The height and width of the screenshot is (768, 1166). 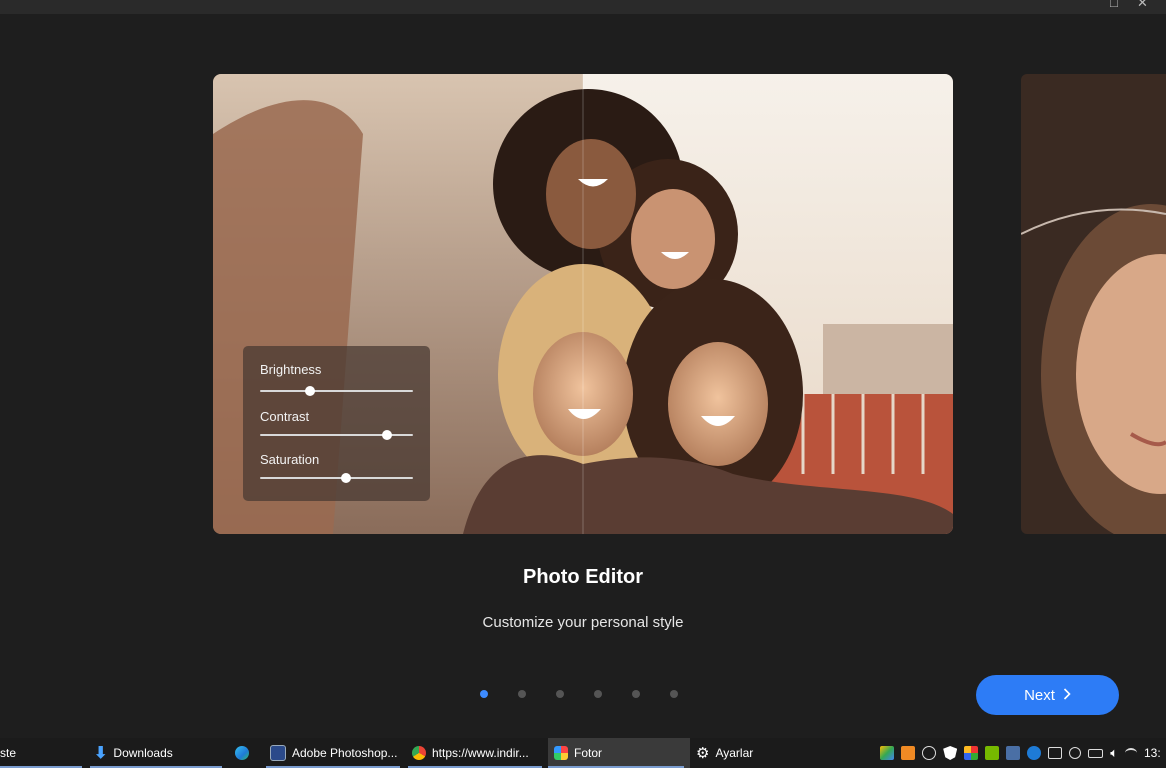 What do you see at coordinates (1114, 5) in the screenshot?
I see `maximize-icon: □` at bounding box center [1114, 5].